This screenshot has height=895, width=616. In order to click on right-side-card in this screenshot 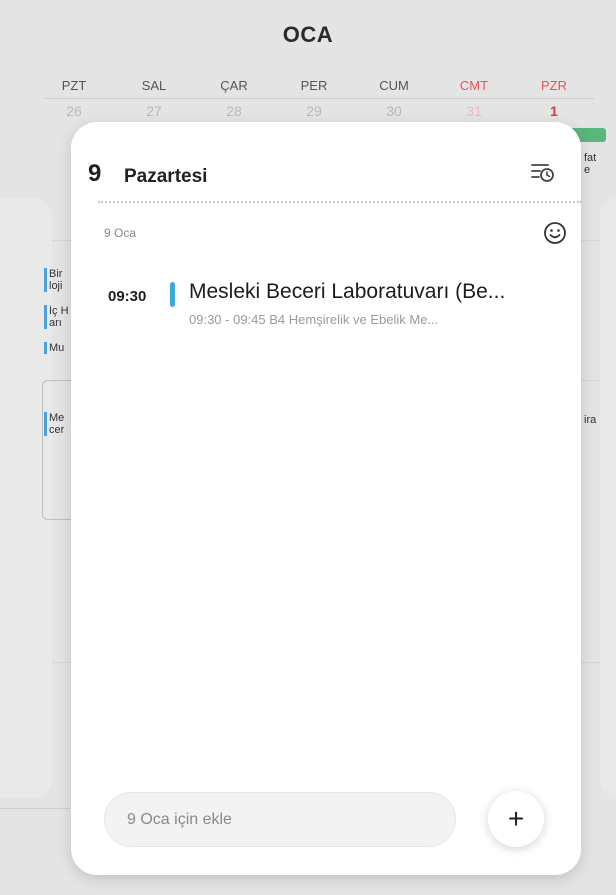, I will do `click(608, 498)`.